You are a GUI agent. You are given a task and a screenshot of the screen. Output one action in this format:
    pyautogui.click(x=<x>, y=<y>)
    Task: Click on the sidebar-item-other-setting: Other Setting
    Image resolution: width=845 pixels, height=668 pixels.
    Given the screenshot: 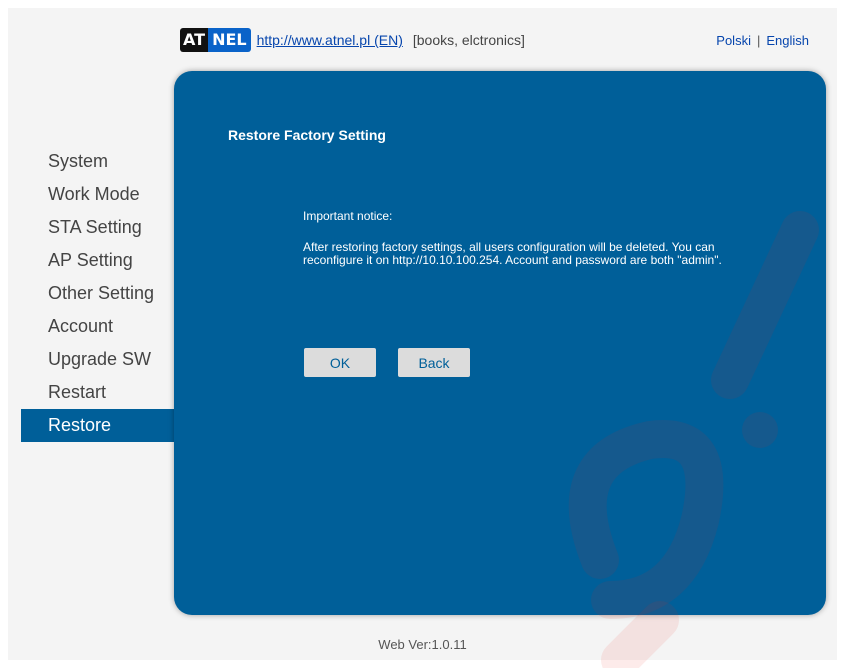 What is the action you would take?
    pyautogui.click(x=98, y=293)
    